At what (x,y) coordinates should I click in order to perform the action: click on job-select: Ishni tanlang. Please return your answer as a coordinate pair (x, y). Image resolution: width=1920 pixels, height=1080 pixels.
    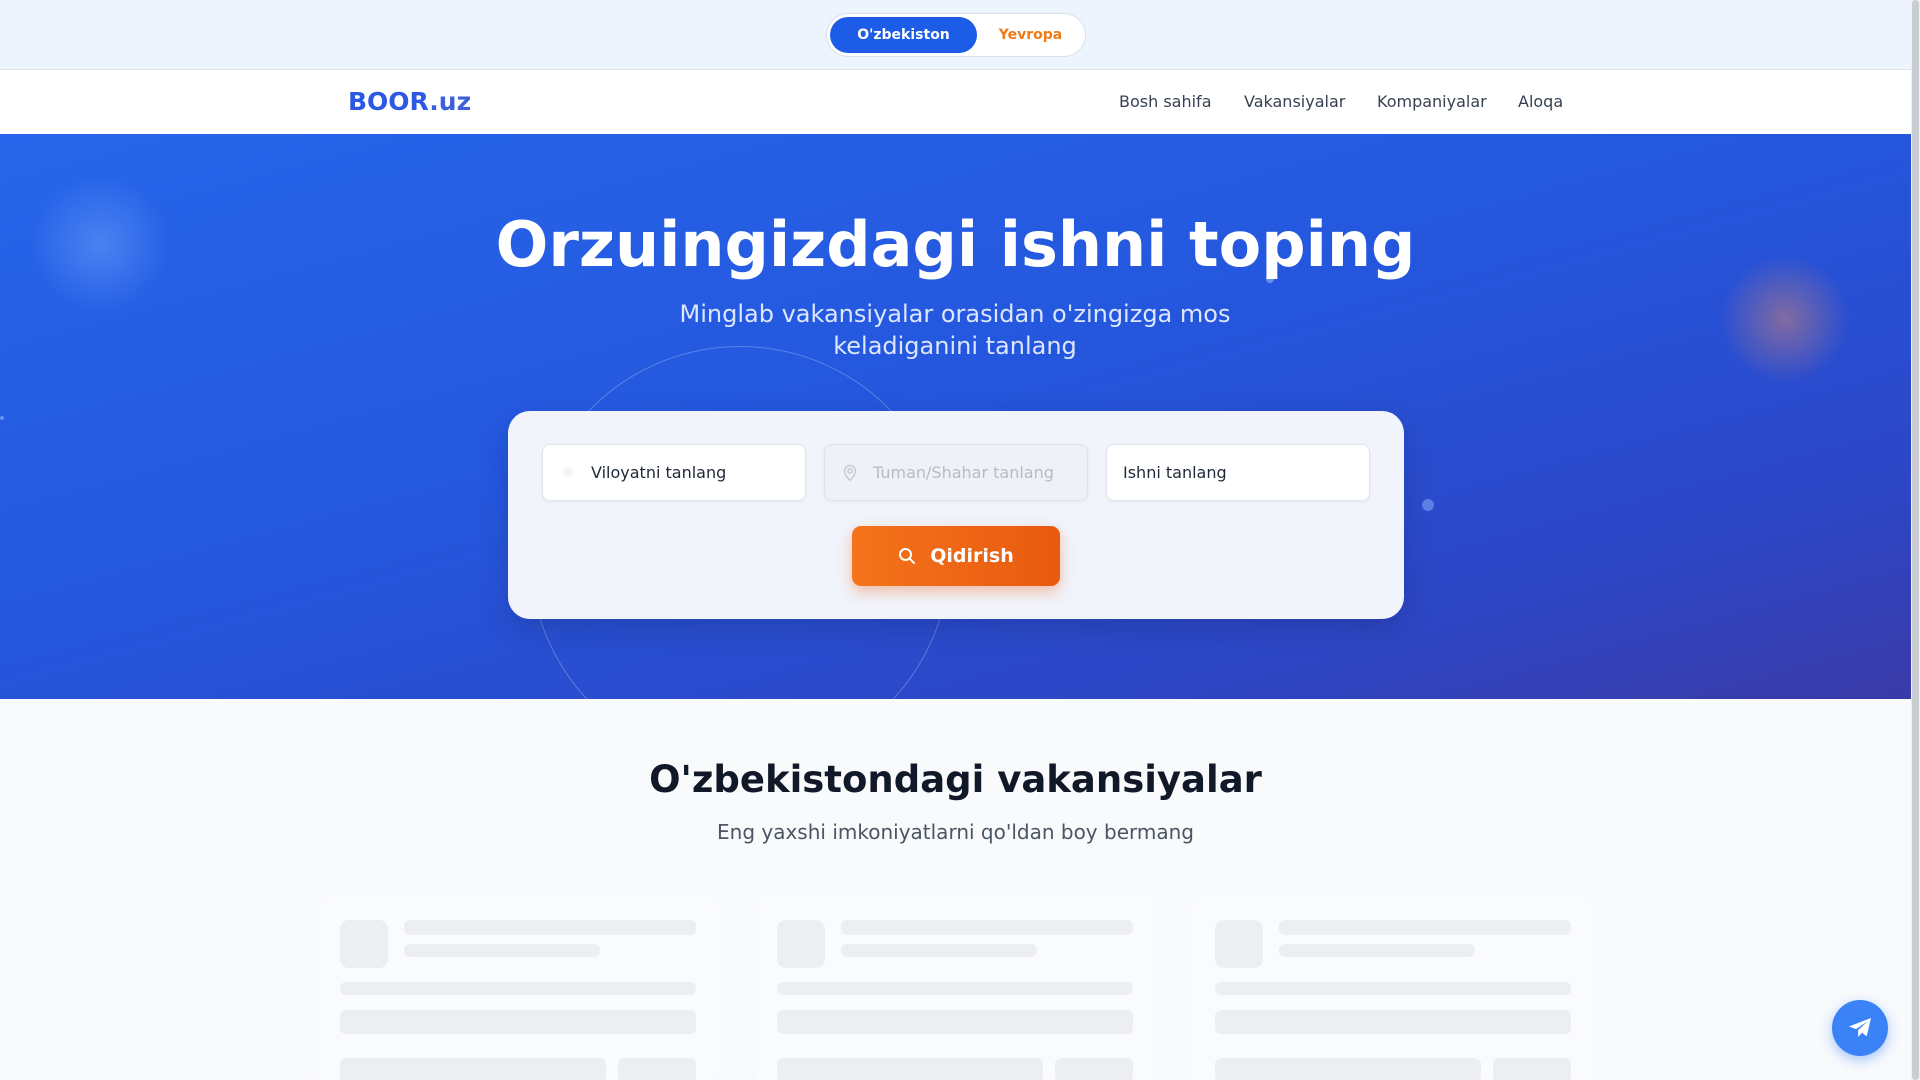
    Looking at the image, I should click on (1238, 472).